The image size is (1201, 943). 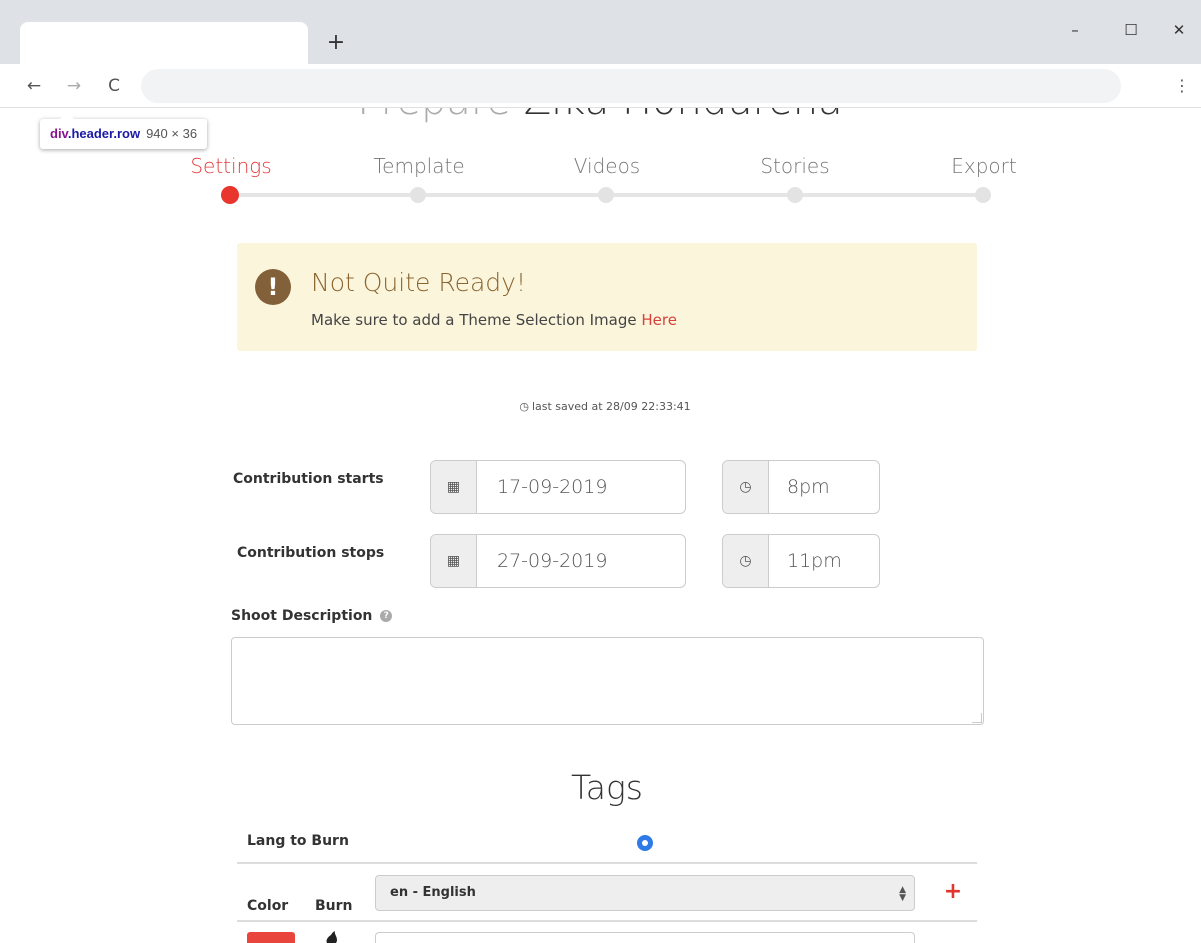 What do you see at coordinates (611, 406) in the screenshot?
I see `last-saved-text: last saved at 28/09 22:33:41` at bounding box center [611, 406].